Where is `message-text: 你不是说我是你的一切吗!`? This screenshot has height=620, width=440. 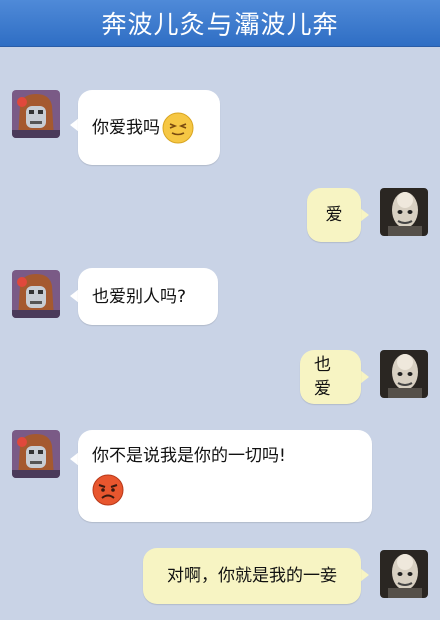
message-text: 你不是说我是你的一切吗! is located at coordinates (189, 456).